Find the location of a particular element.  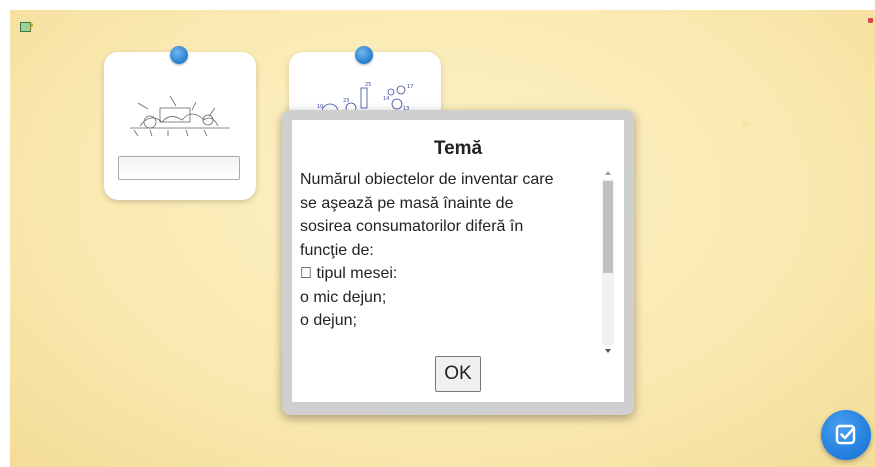

dialog-text-line:  tipul mesei: is located at coordinates (348, 273).